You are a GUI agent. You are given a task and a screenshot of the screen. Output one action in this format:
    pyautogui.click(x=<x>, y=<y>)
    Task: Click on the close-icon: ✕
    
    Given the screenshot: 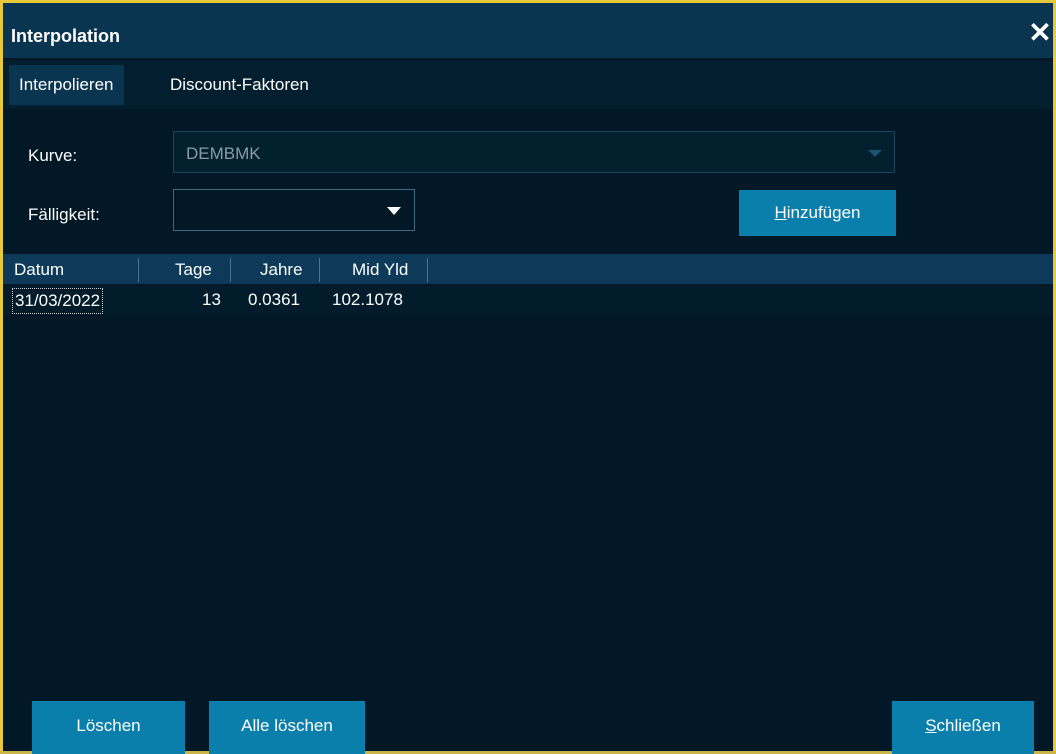 What is the action you would take?
    pyautogui.click(x=1040, y=33)
    